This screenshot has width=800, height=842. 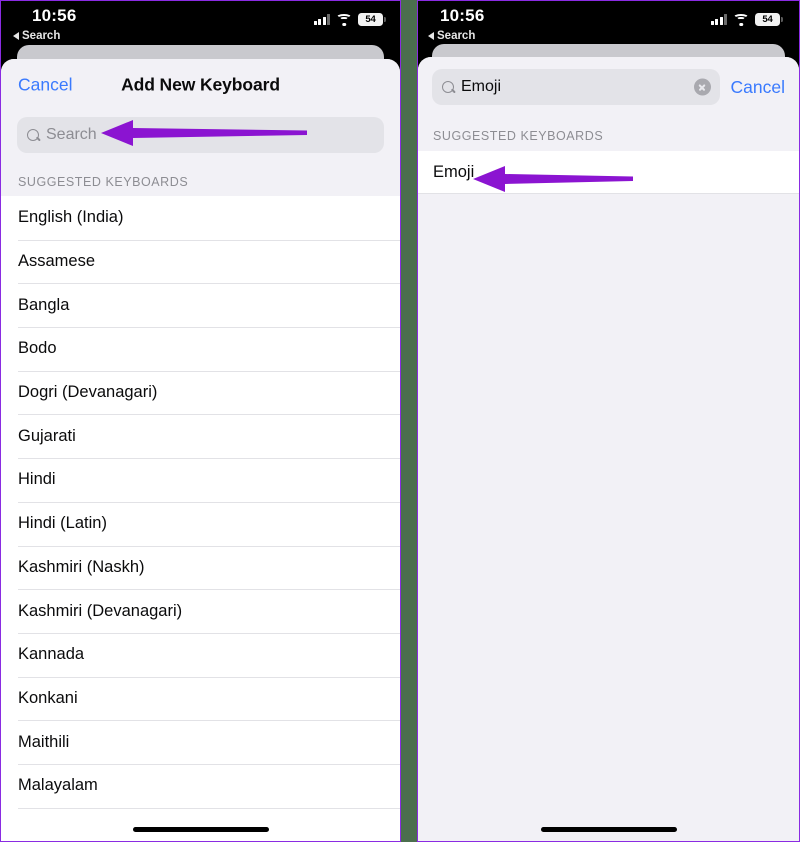 I want to click on search-input: Emoji, so click(x=576, y=87).